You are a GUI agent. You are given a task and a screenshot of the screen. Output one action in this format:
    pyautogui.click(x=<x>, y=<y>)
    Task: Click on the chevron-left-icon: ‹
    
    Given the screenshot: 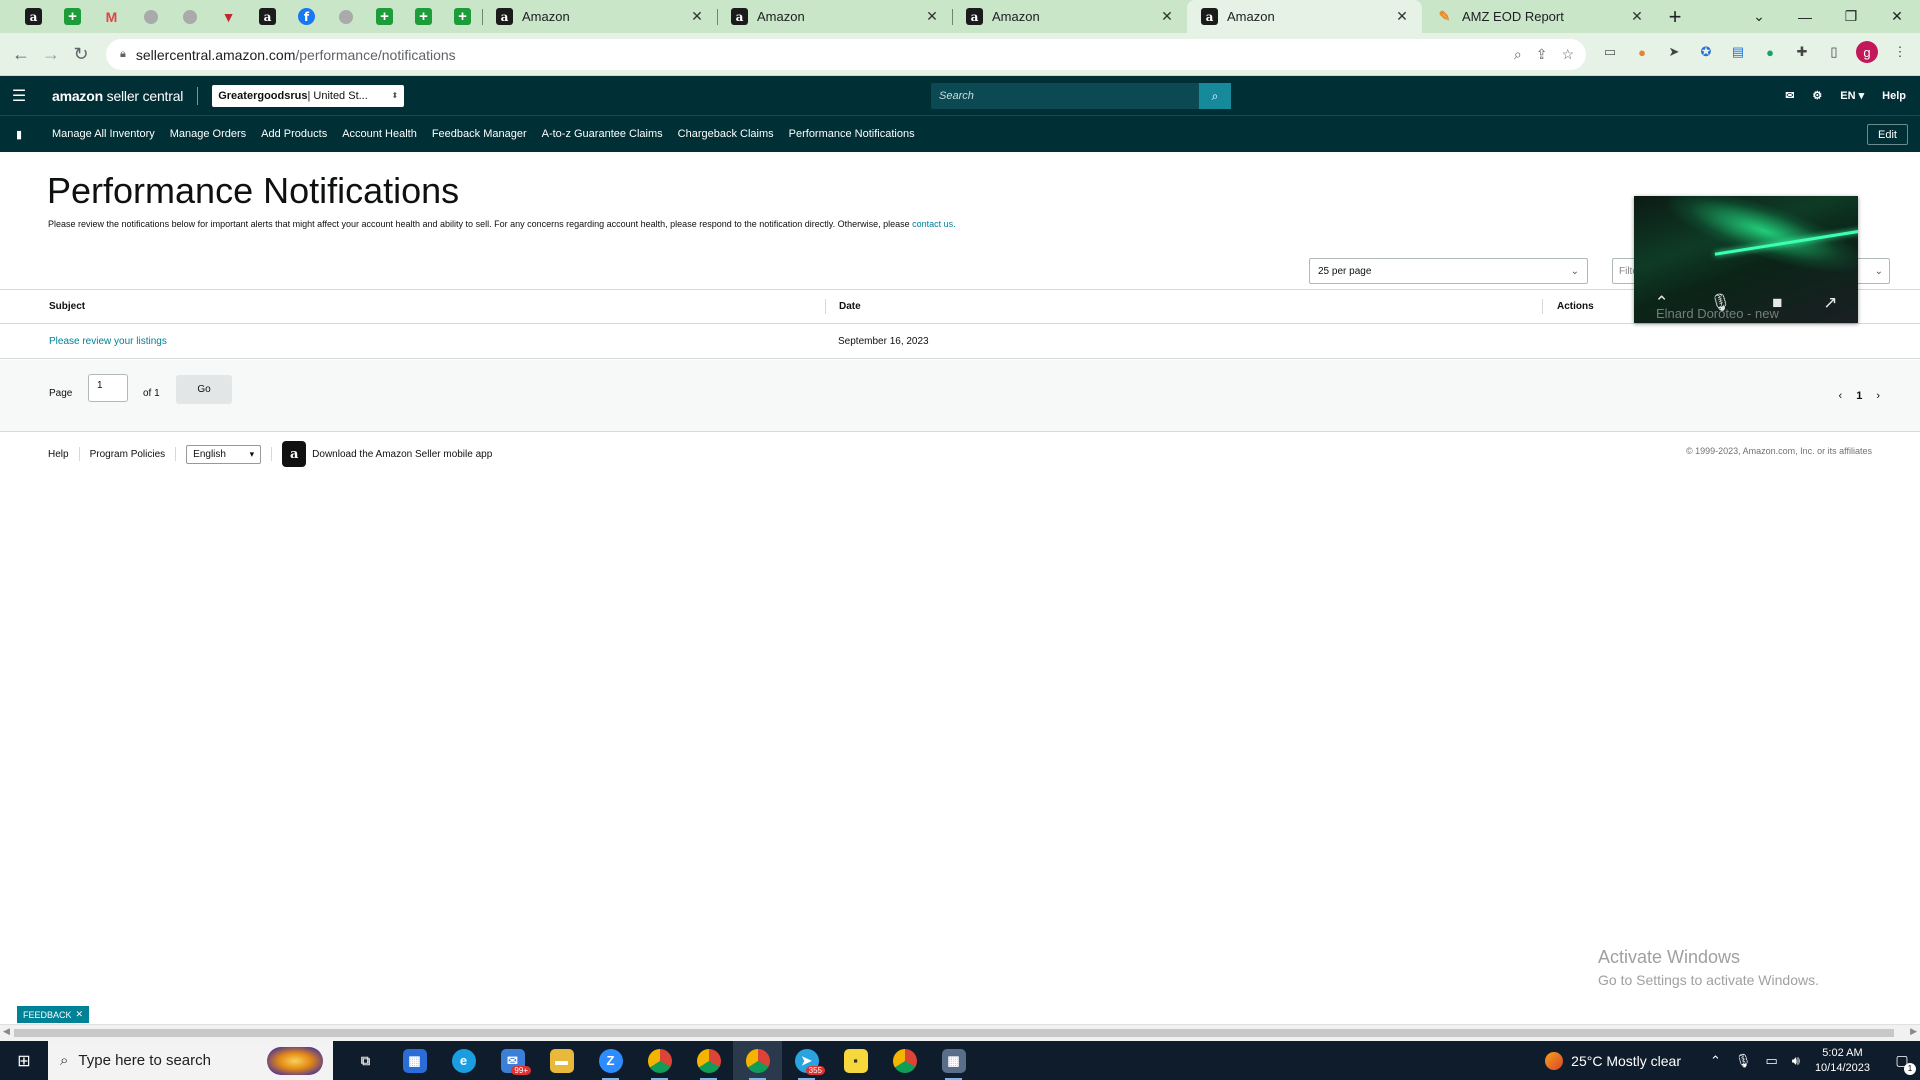 What is the action you would take?
    pyautogui.click(x=1841, y=396)
    